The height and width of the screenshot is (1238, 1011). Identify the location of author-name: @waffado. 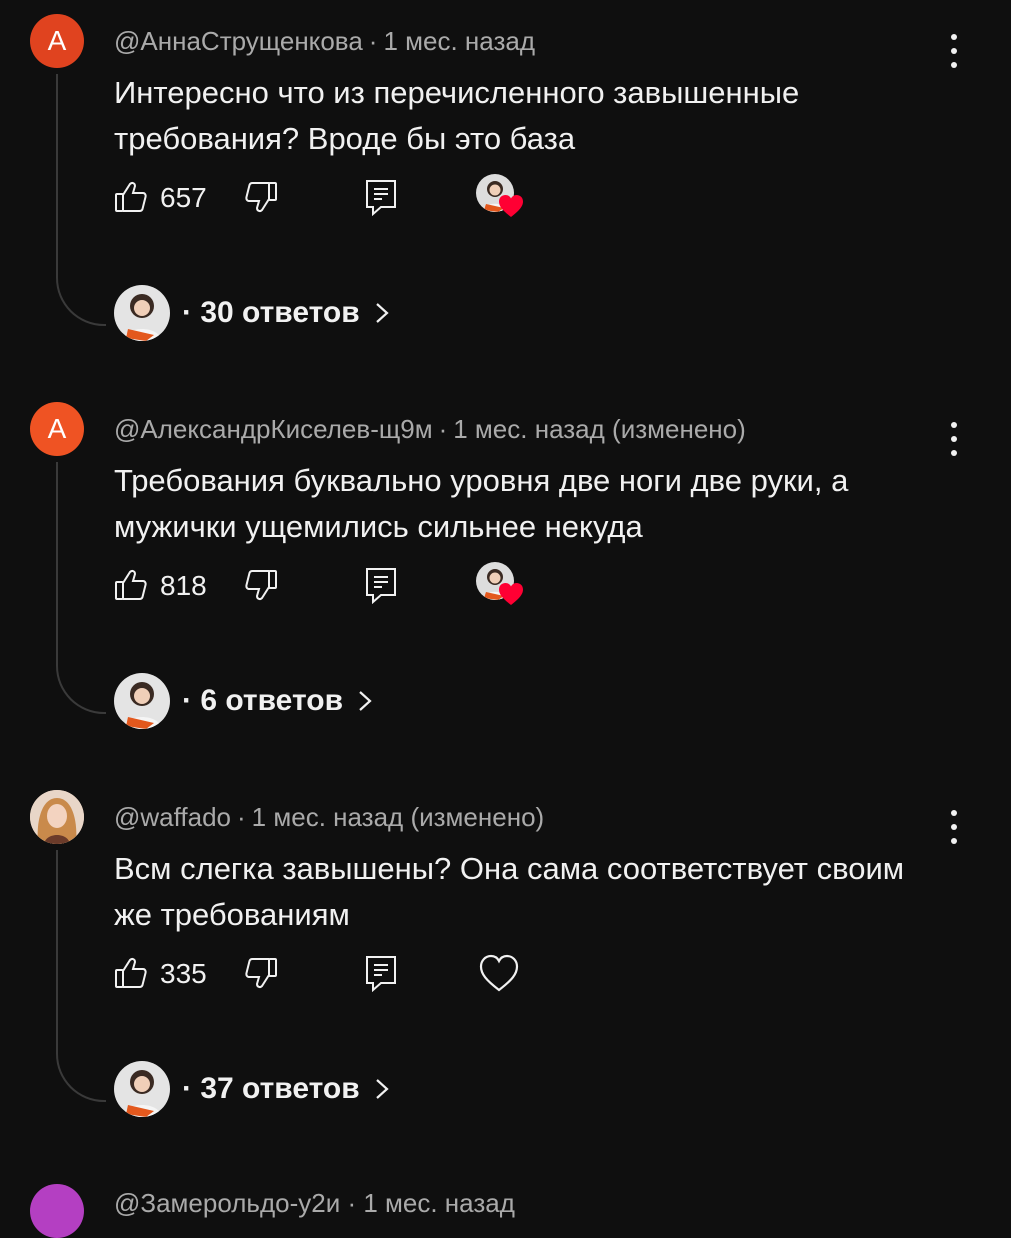
(172, 817).